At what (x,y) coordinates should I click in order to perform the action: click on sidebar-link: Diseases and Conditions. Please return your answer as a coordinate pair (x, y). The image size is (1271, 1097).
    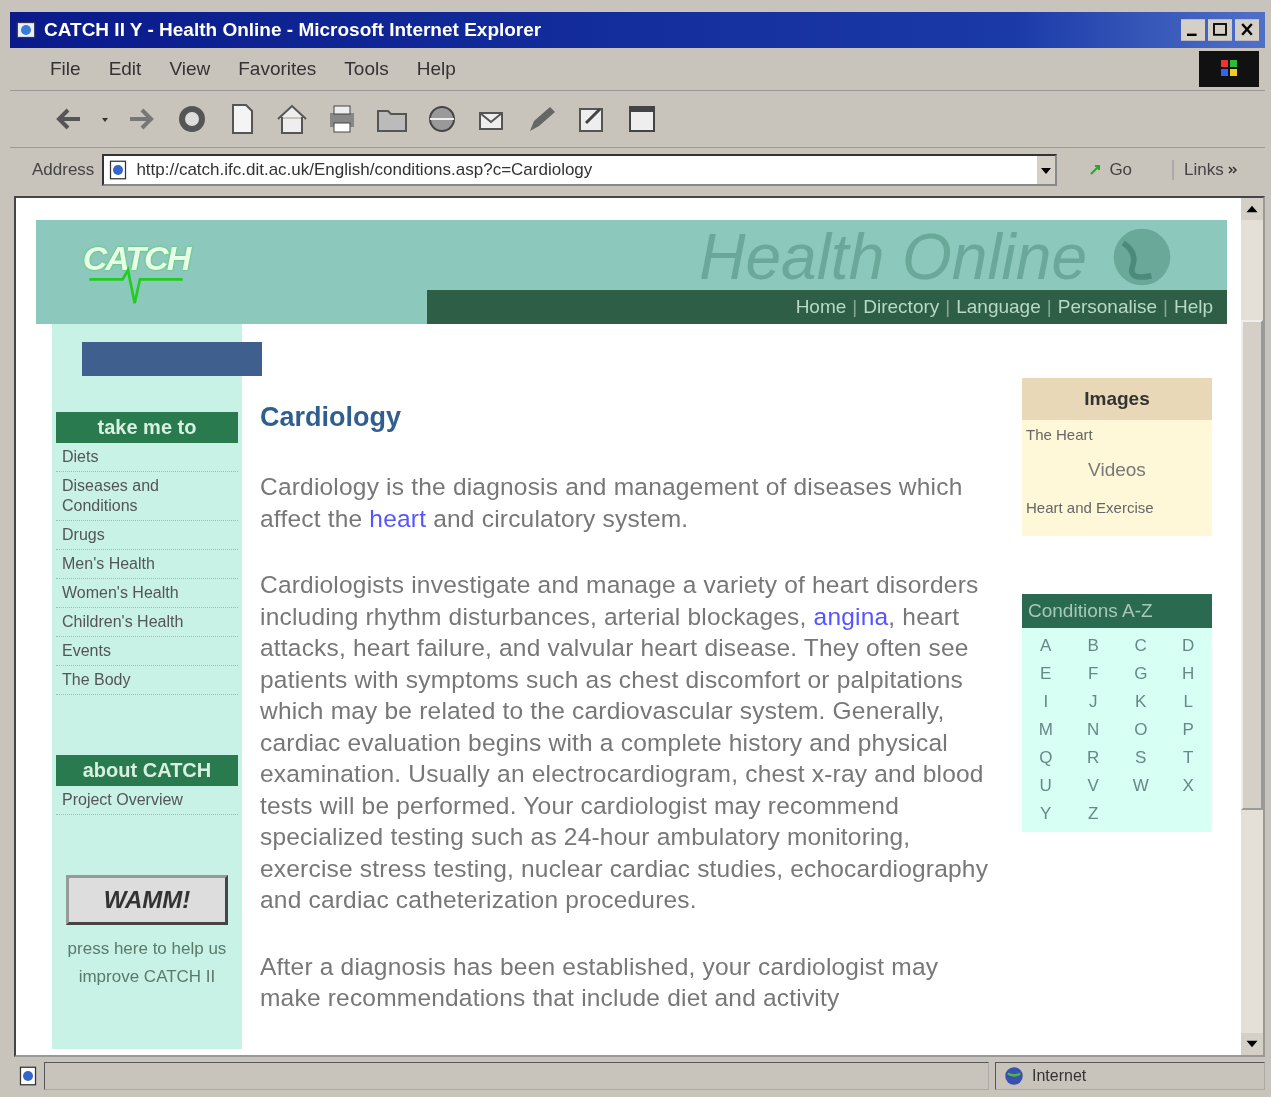
    Looking at the image, I should click on (147, 496).